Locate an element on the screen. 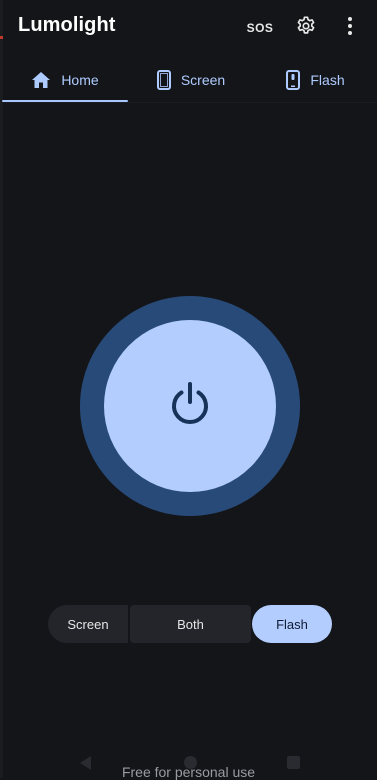  tab-screen: Screen is located at coordinates (191, 80).